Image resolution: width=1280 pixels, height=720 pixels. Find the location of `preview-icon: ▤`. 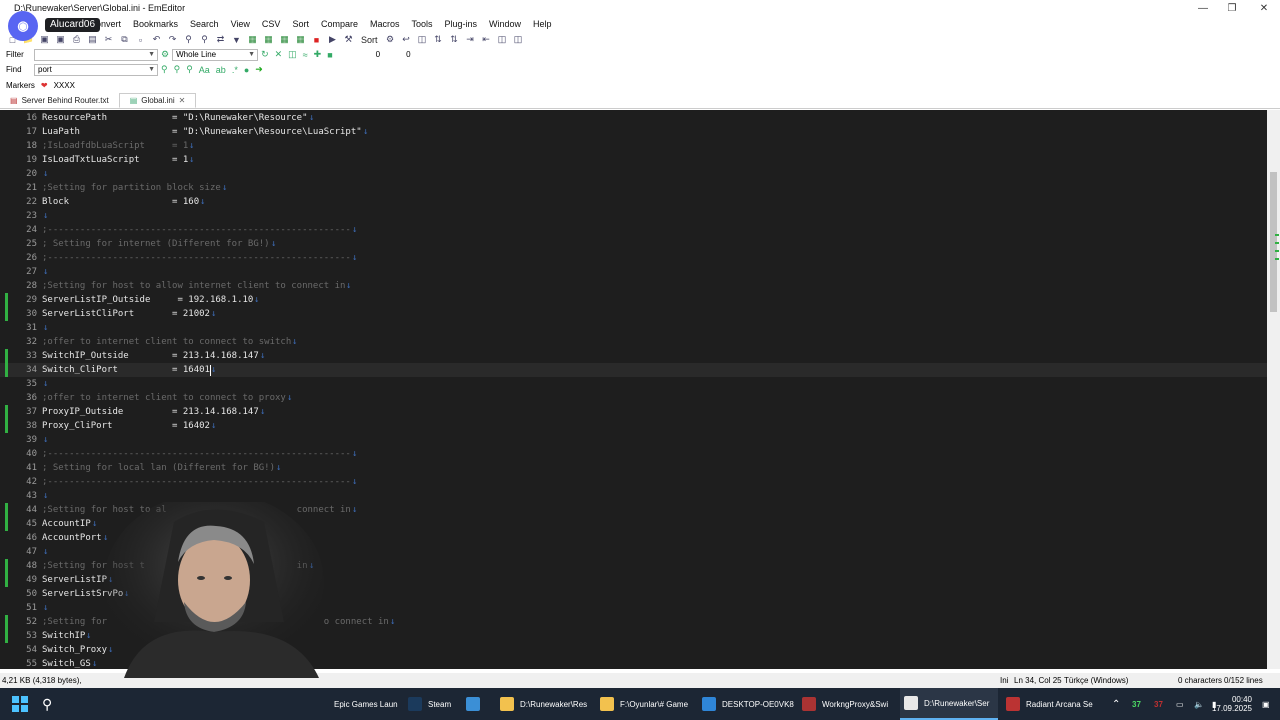

preview-icon: ▤ is located at coordinates (92, 40).